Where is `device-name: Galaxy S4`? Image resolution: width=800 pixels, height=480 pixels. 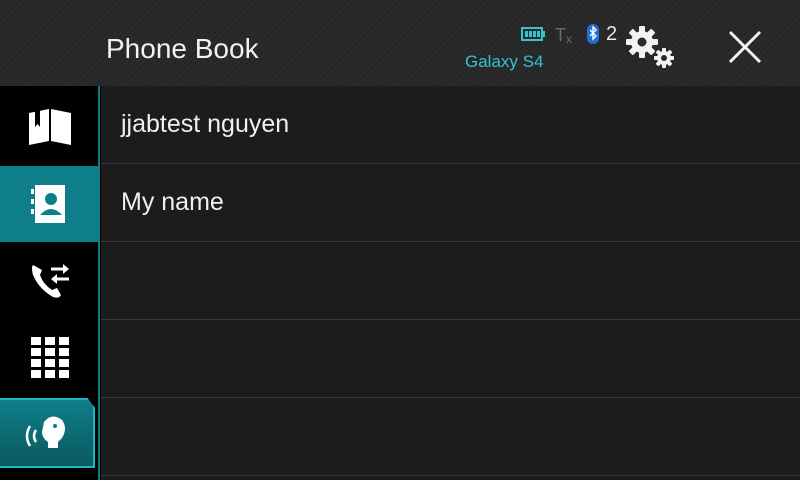 device-name: Galaxy S4 is located at coordinates (504, 61).